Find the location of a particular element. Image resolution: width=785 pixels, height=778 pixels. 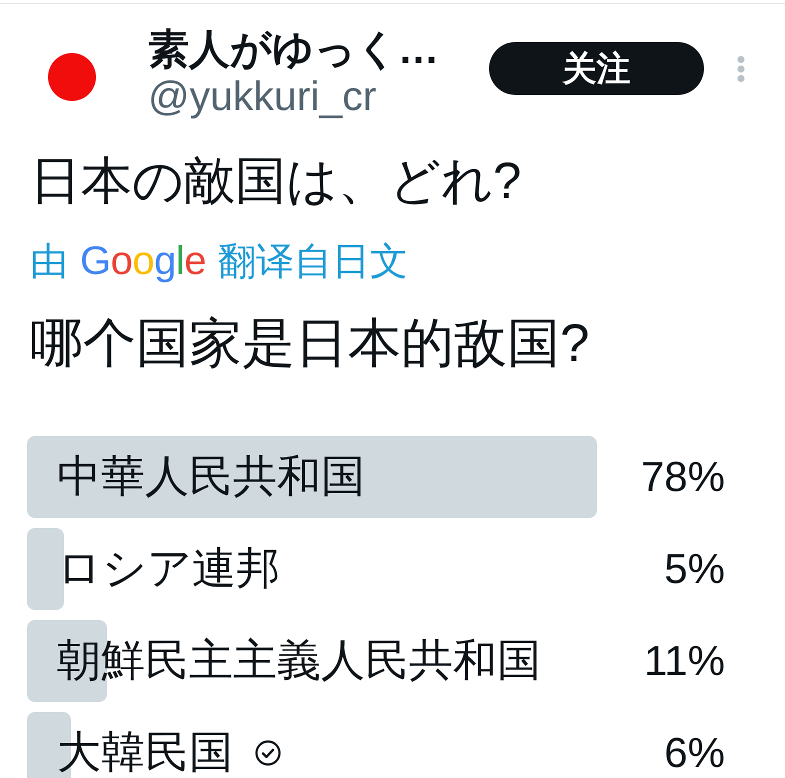

option-label: ロシア連邦 is located at coordinates (168, 569).